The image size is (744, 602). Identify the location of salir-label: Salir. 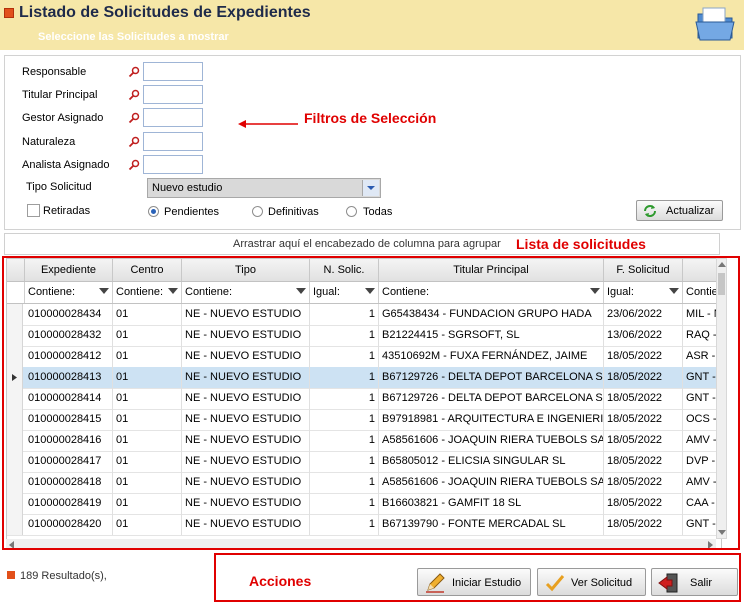
(701, 583).